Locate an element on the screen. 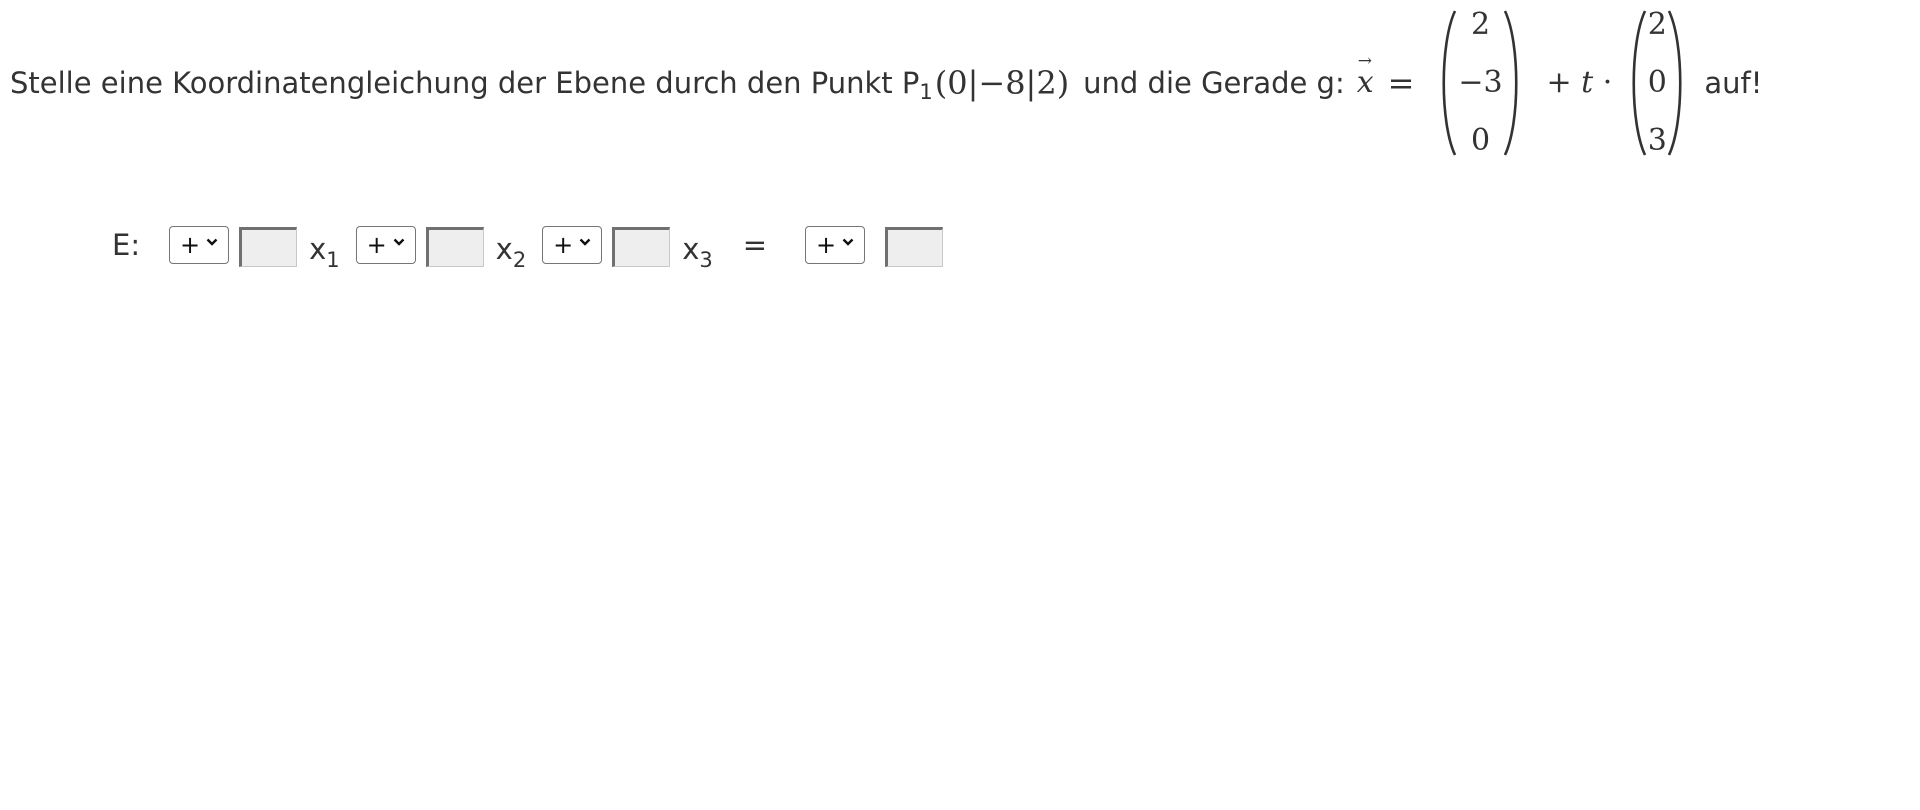 This screenshot has width=1920, height=810. variable-x3: x3 is located at coordinates (697, 252).